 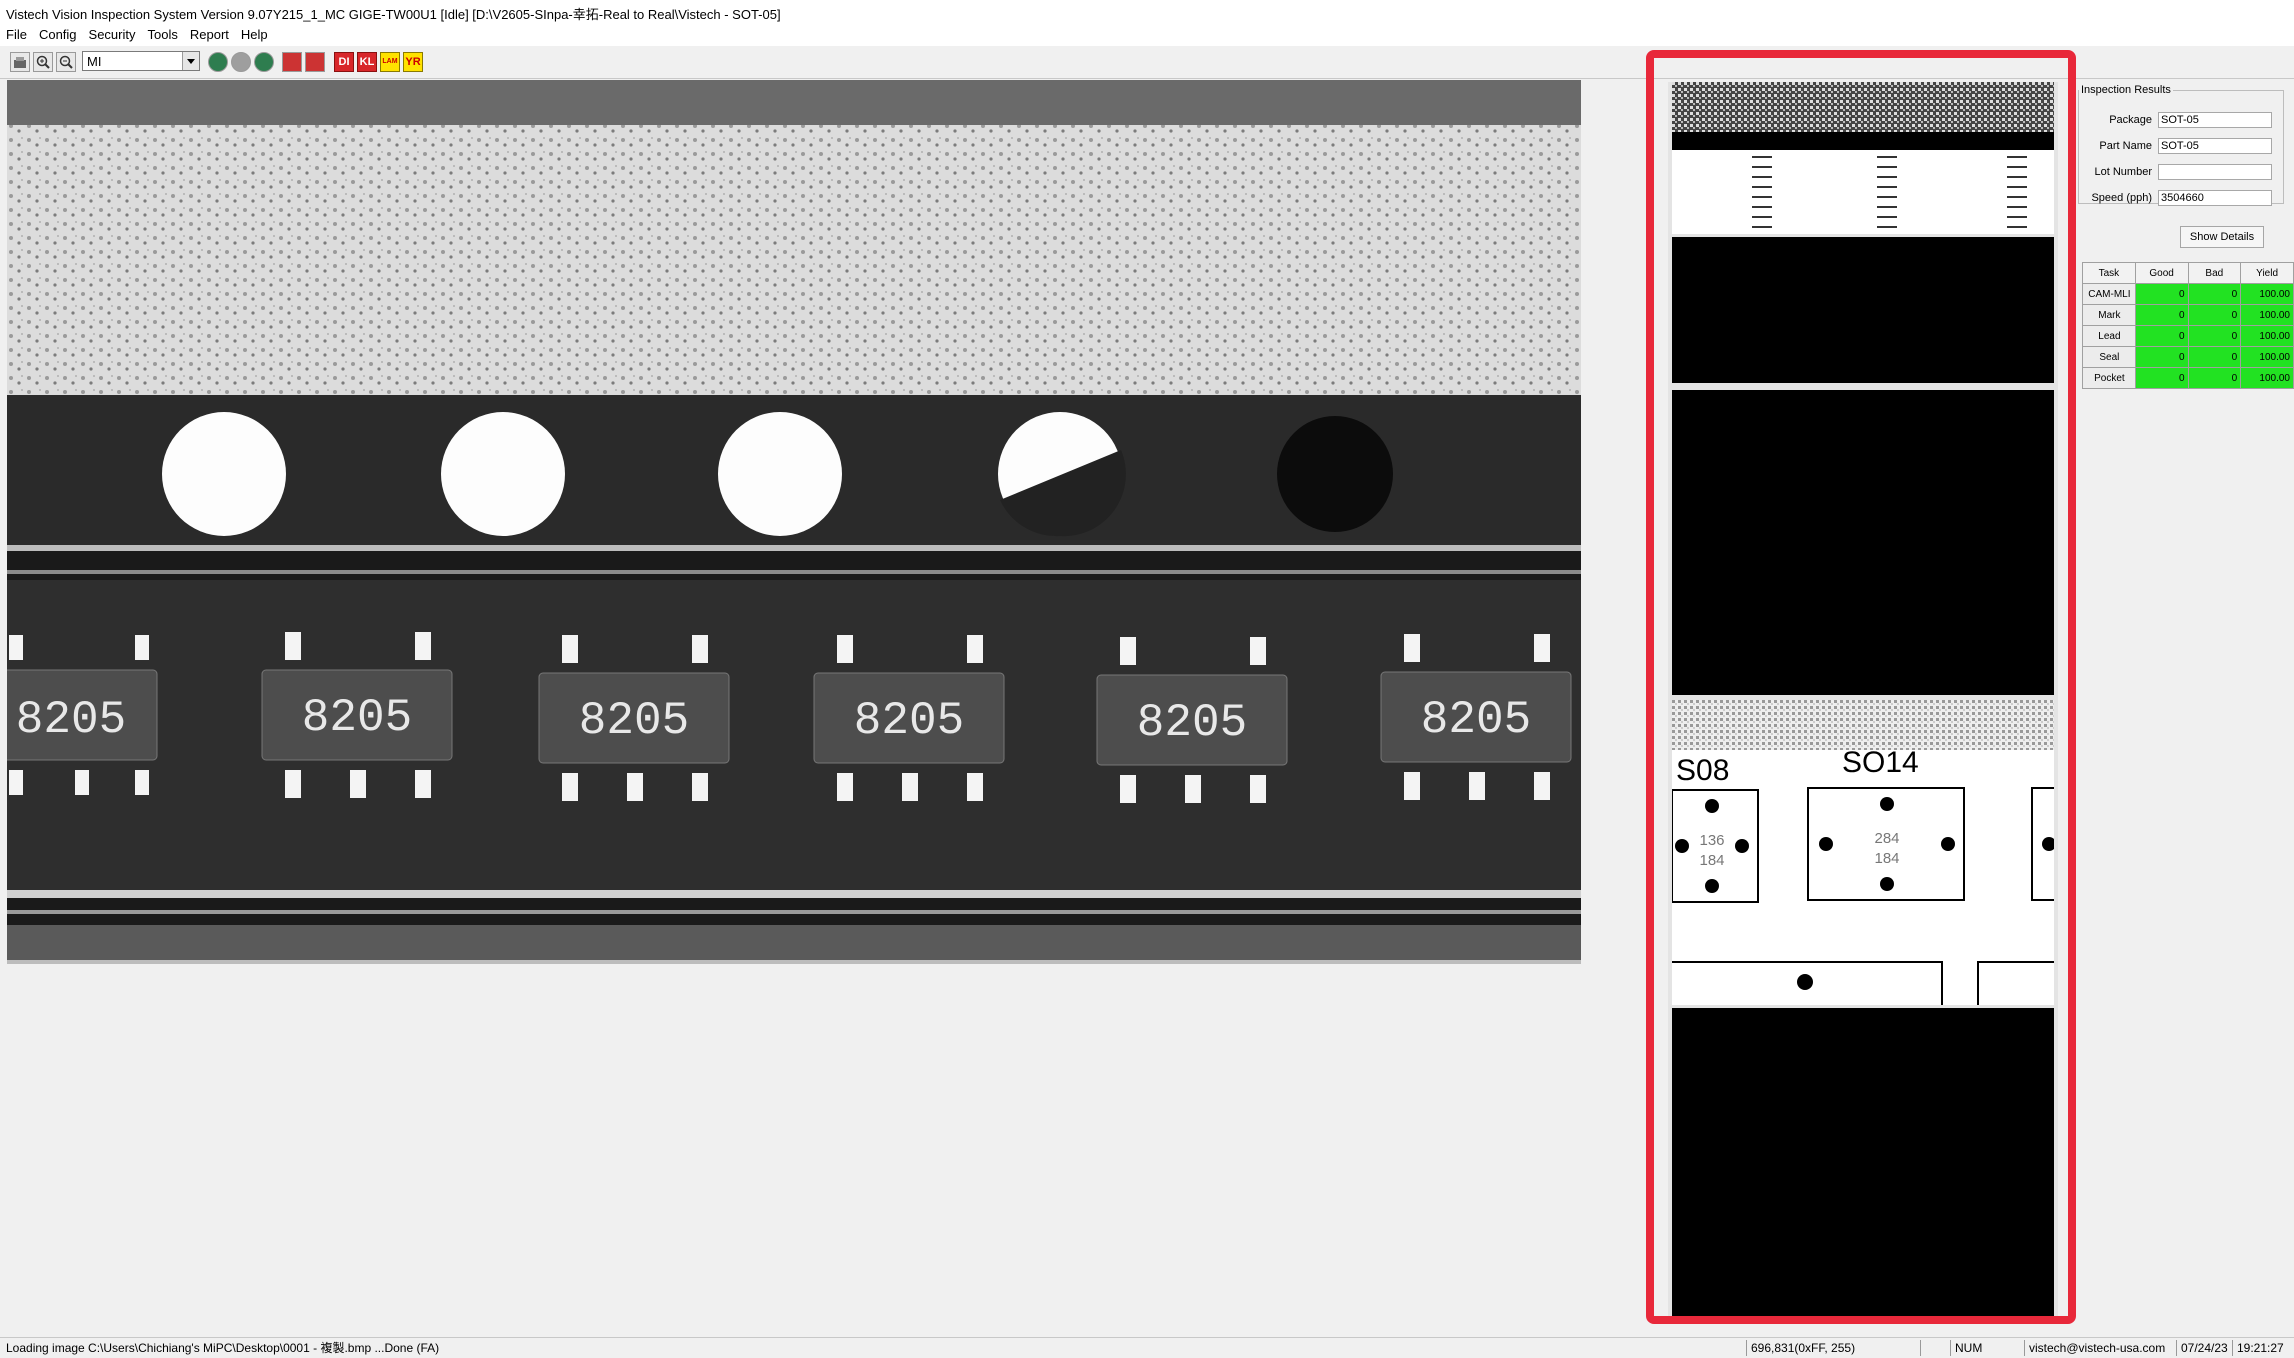 What do you see at coordinates (20, 62) in the screenshot?
I see `open-icon` at bounding box center [20, 62].